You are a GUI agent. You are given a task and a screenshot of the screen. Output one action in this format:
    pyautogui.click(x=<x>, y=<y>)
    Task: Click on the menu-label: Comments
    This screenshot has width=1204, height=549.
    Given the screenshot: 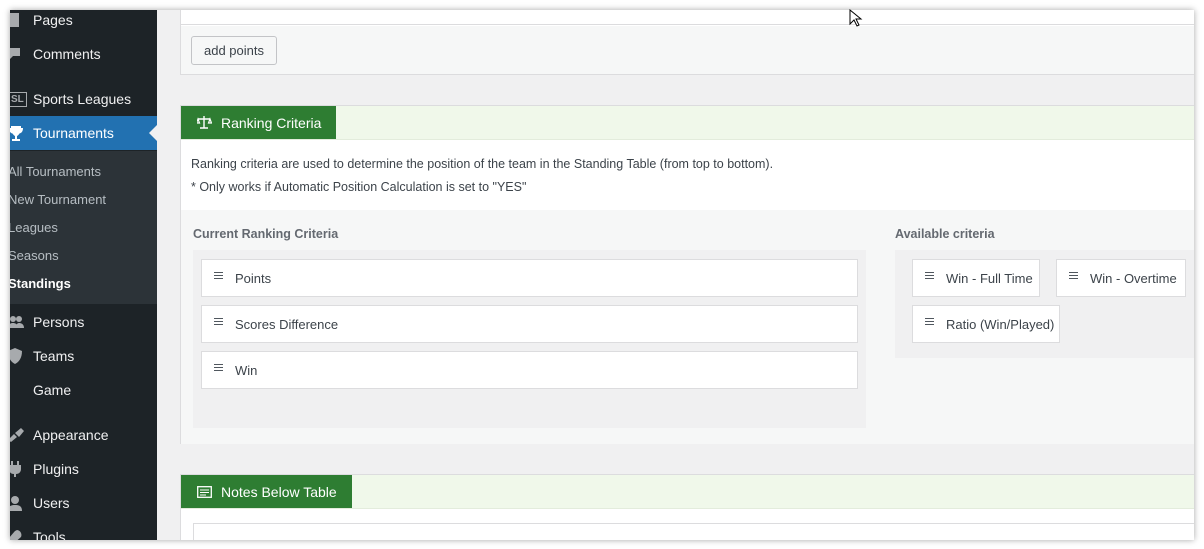 What is the action you would take?
    pyautogui.click(x=67, y=54)
    